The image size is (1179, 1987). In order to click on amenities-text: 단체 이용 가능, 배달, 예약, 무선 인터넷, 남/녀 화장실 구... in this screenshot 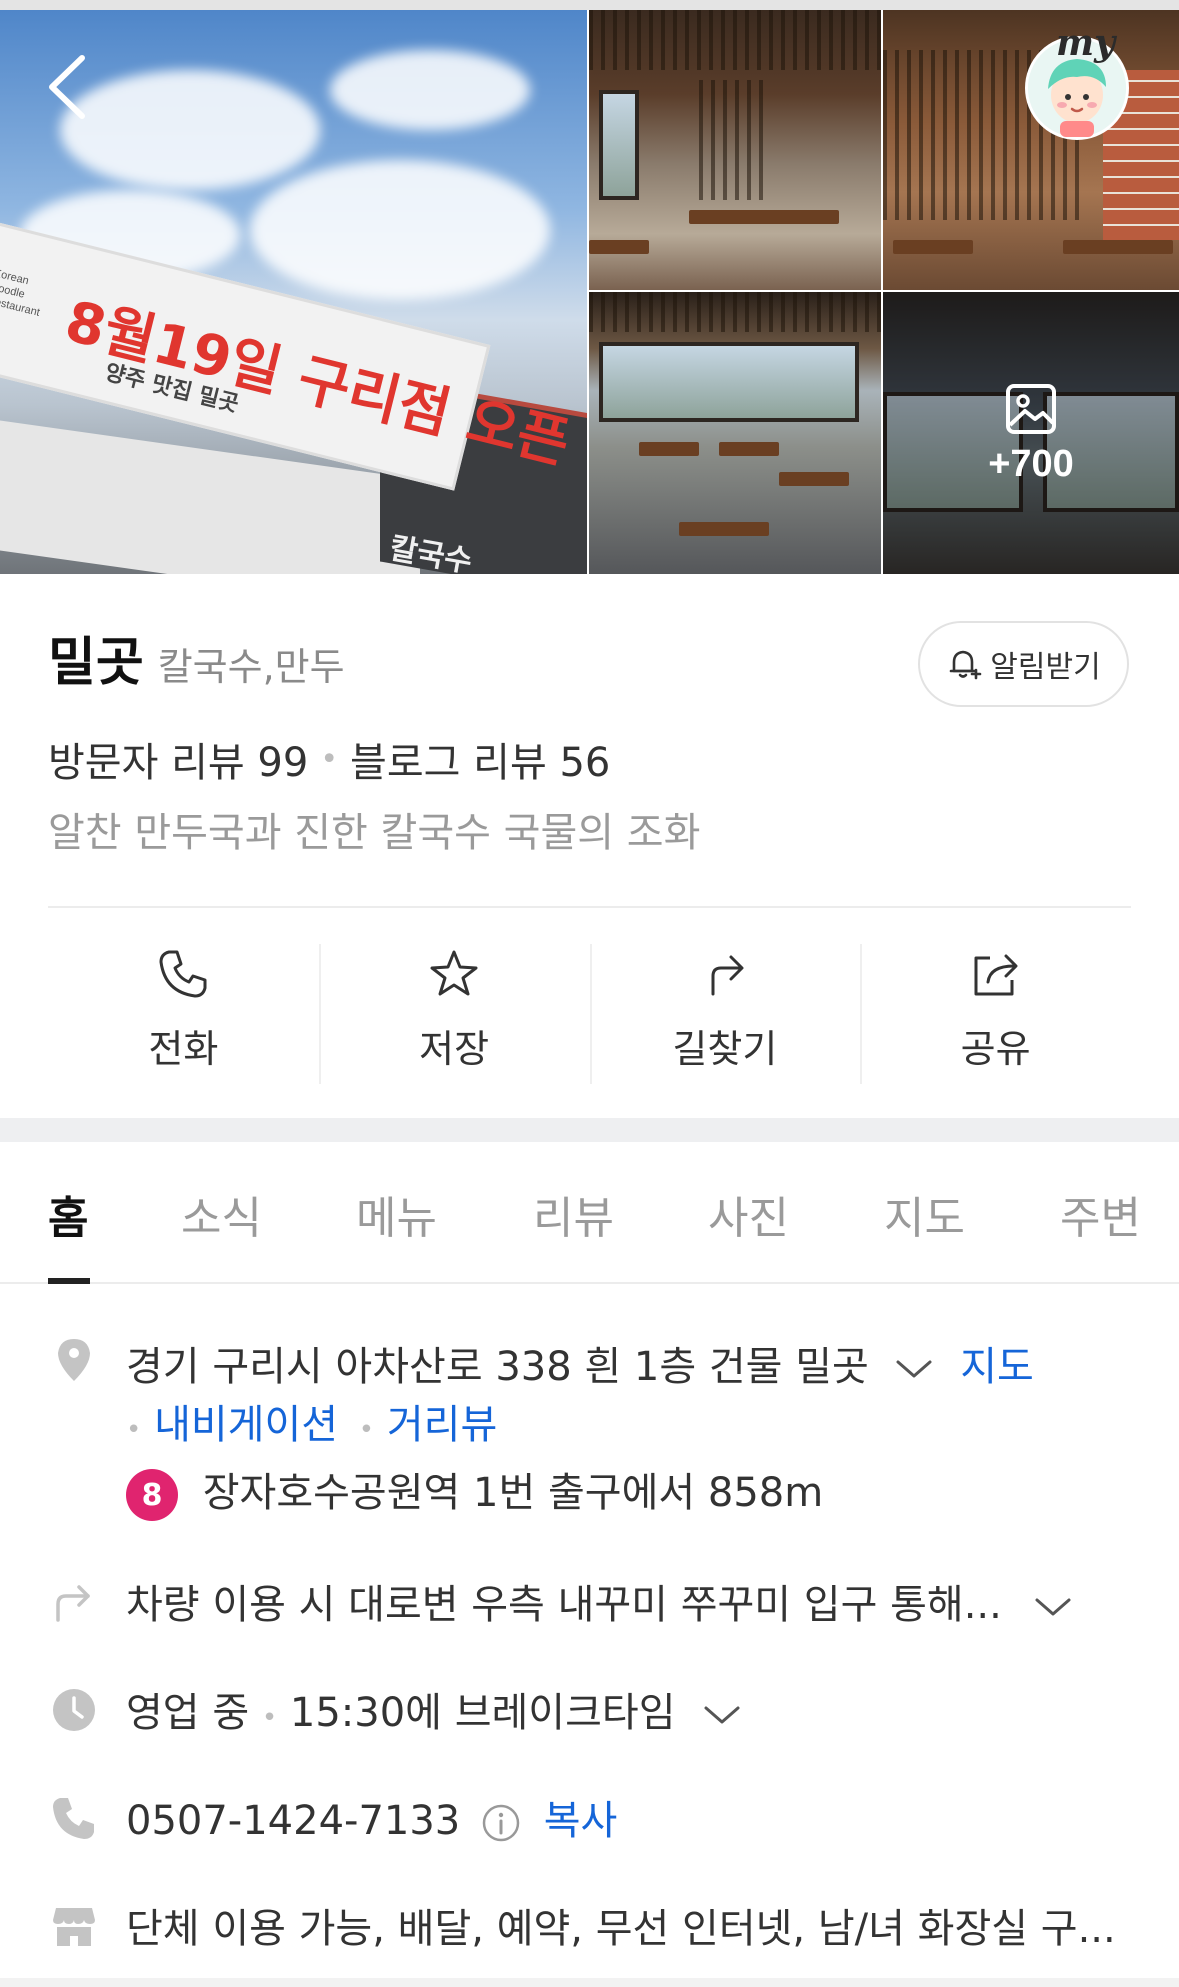, I will do `click(621, 1929)`.